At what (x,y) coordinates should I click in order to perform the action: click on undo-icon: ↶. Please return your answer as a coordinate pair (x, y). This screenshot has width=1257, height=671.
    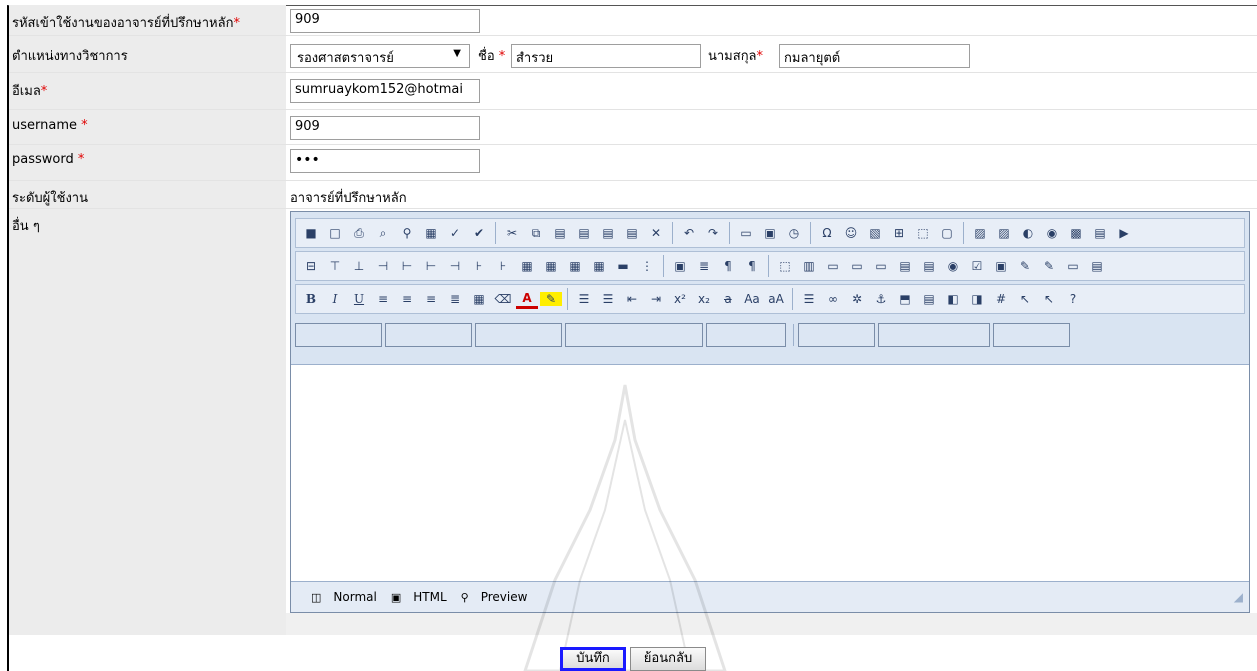
    Looking at the image, I should click on (689, 233).